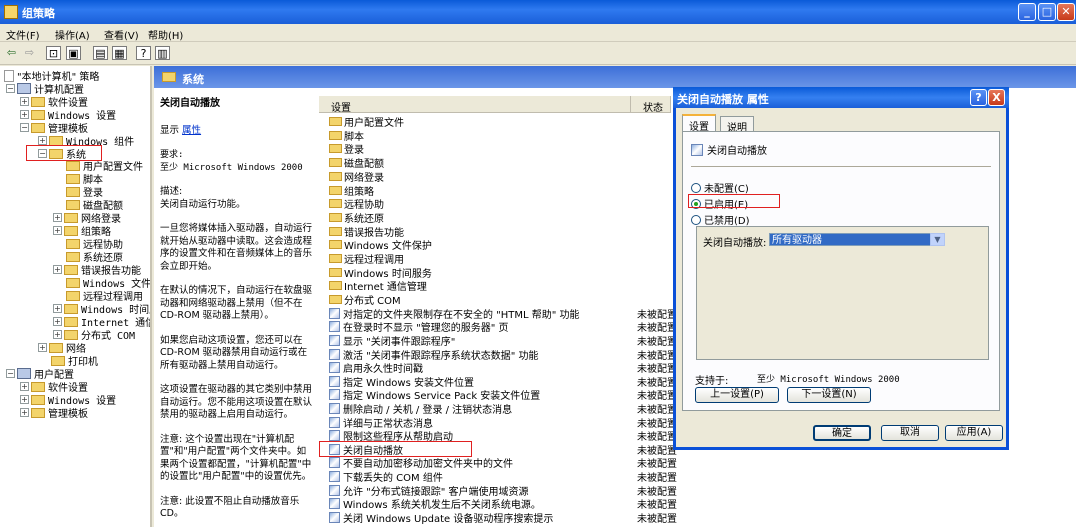 This screenshot has width=1076, height=527. Describe the element at coordinates (503, 423) in the screenshot. I see `setting-row: 详细与正常状态消息 未被配置` at that location.